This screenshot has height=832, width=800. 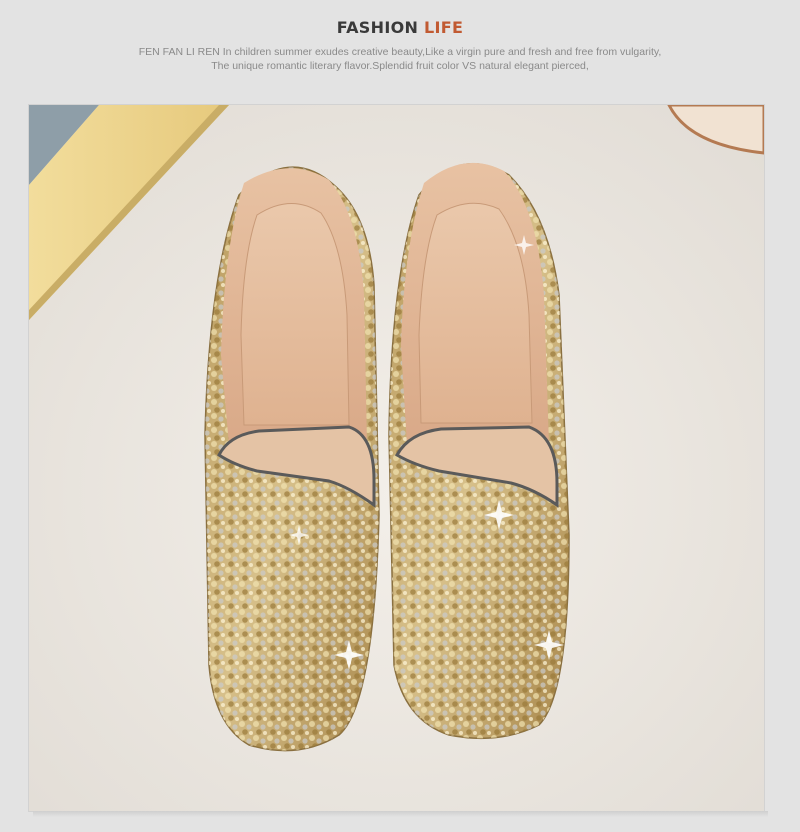 I want to click on frame-shadow, so click(x=400, y=814).